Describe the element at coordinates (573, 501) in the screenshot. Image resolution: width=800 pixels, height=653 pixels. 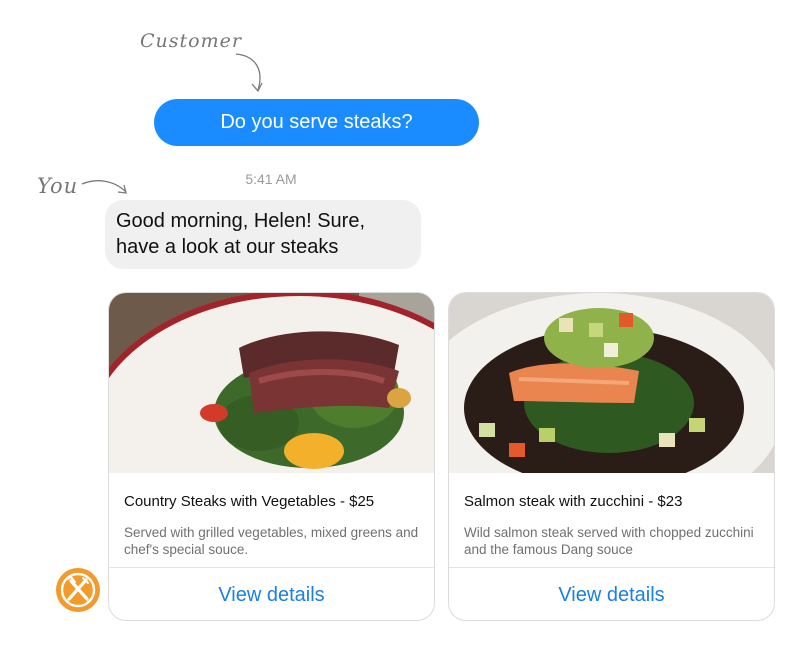
I see `card-title: Salmon steak with zucchini - $23` at that location.